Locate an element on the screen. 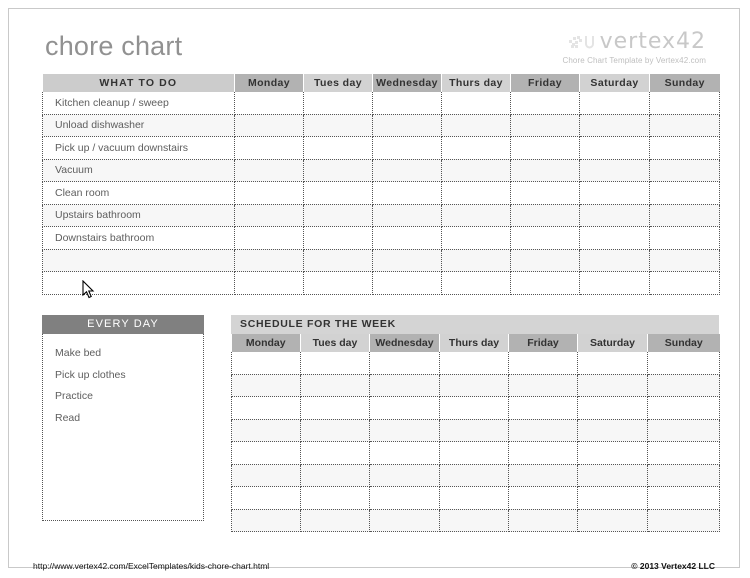  chore-task-label: Unload dishwasher is located at coordinates (138, 125).